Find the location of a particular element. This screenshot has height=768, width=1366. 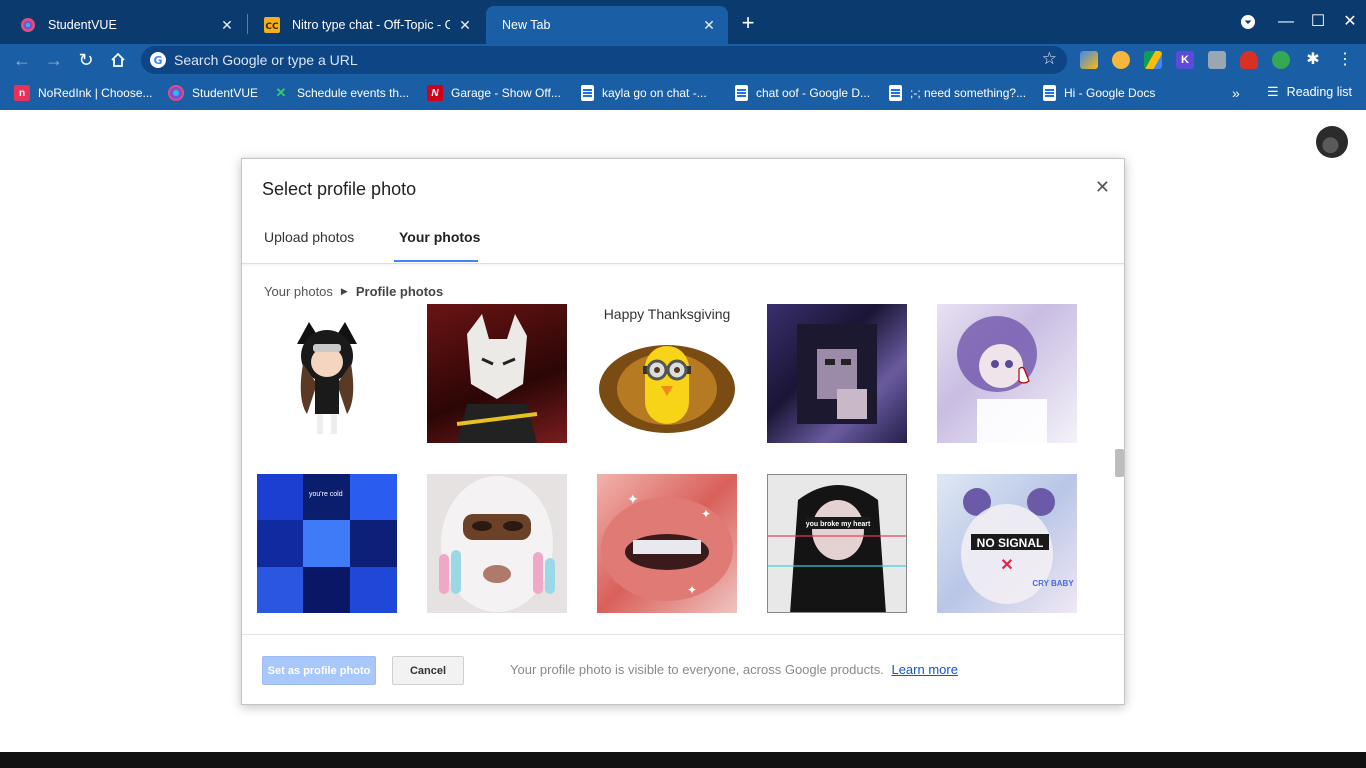

no-signal-glitch-icon: NO SIGNAL ✕ CRY BABY is located at coordinates (1017, 546).